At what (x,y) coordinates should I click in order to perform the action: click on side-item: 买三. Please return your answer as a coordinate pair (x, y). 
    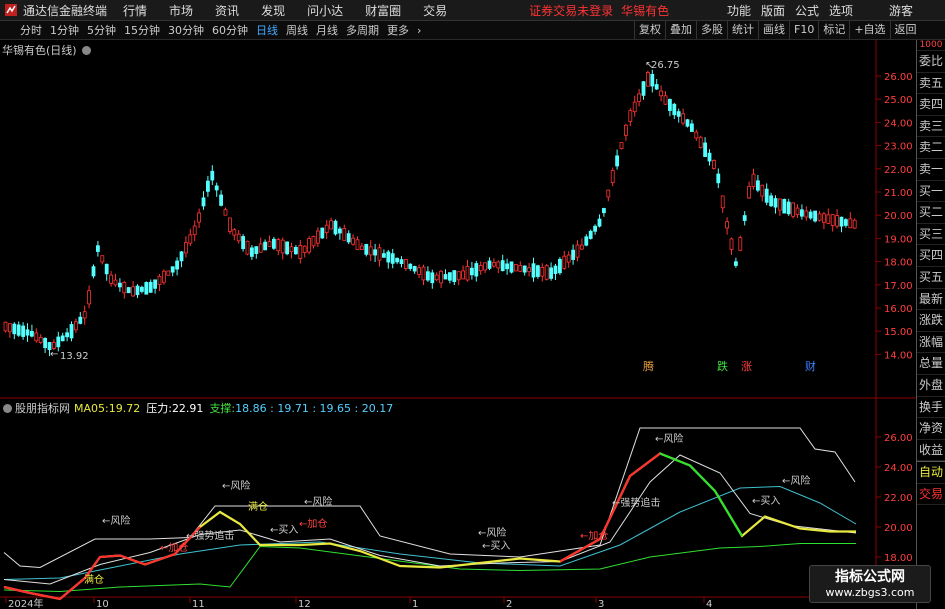
    Looking at the image, I should click on (931, 235).